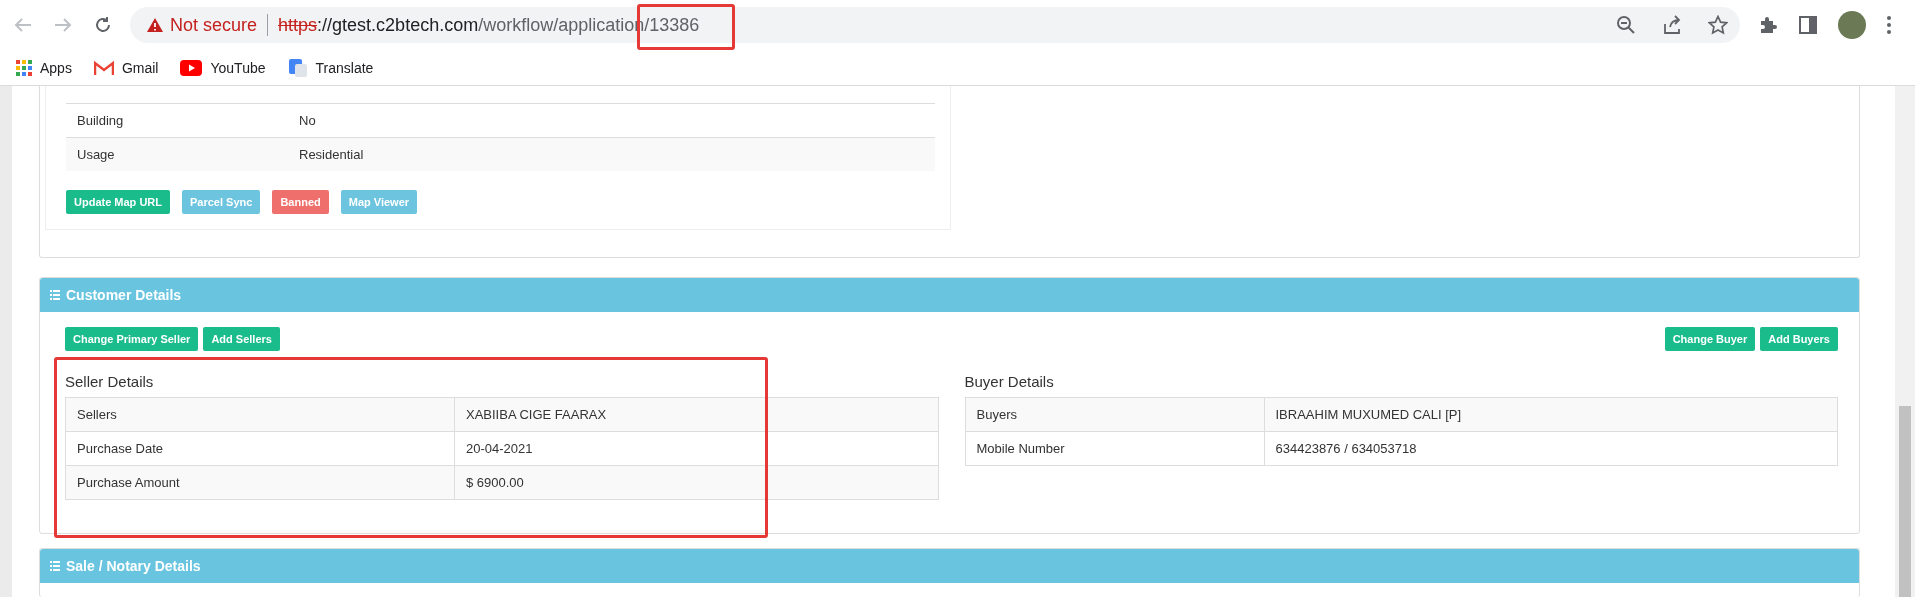 Image resolution: width=1915 pixels, height=597 pixels. Describe the element at coordinates (1551, 414) in the screenshot. I see `field-value: IBRAAHIM MUXUMED CALI [P]` at that location.